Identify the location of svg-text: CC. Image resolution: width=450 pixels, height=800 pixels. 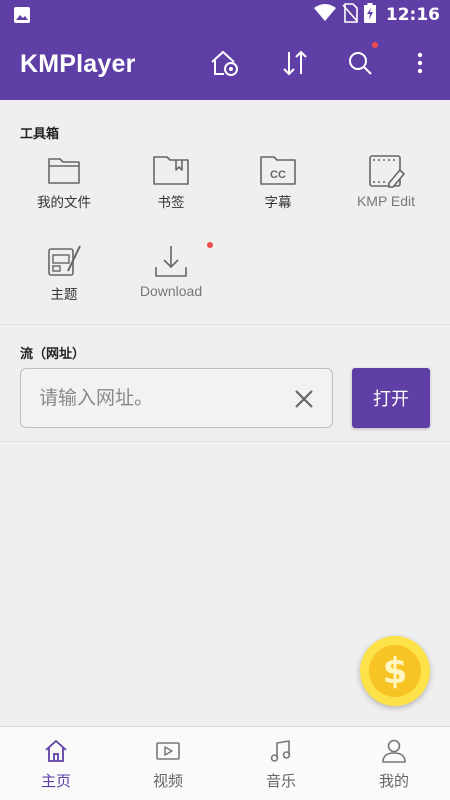
(278, 175).